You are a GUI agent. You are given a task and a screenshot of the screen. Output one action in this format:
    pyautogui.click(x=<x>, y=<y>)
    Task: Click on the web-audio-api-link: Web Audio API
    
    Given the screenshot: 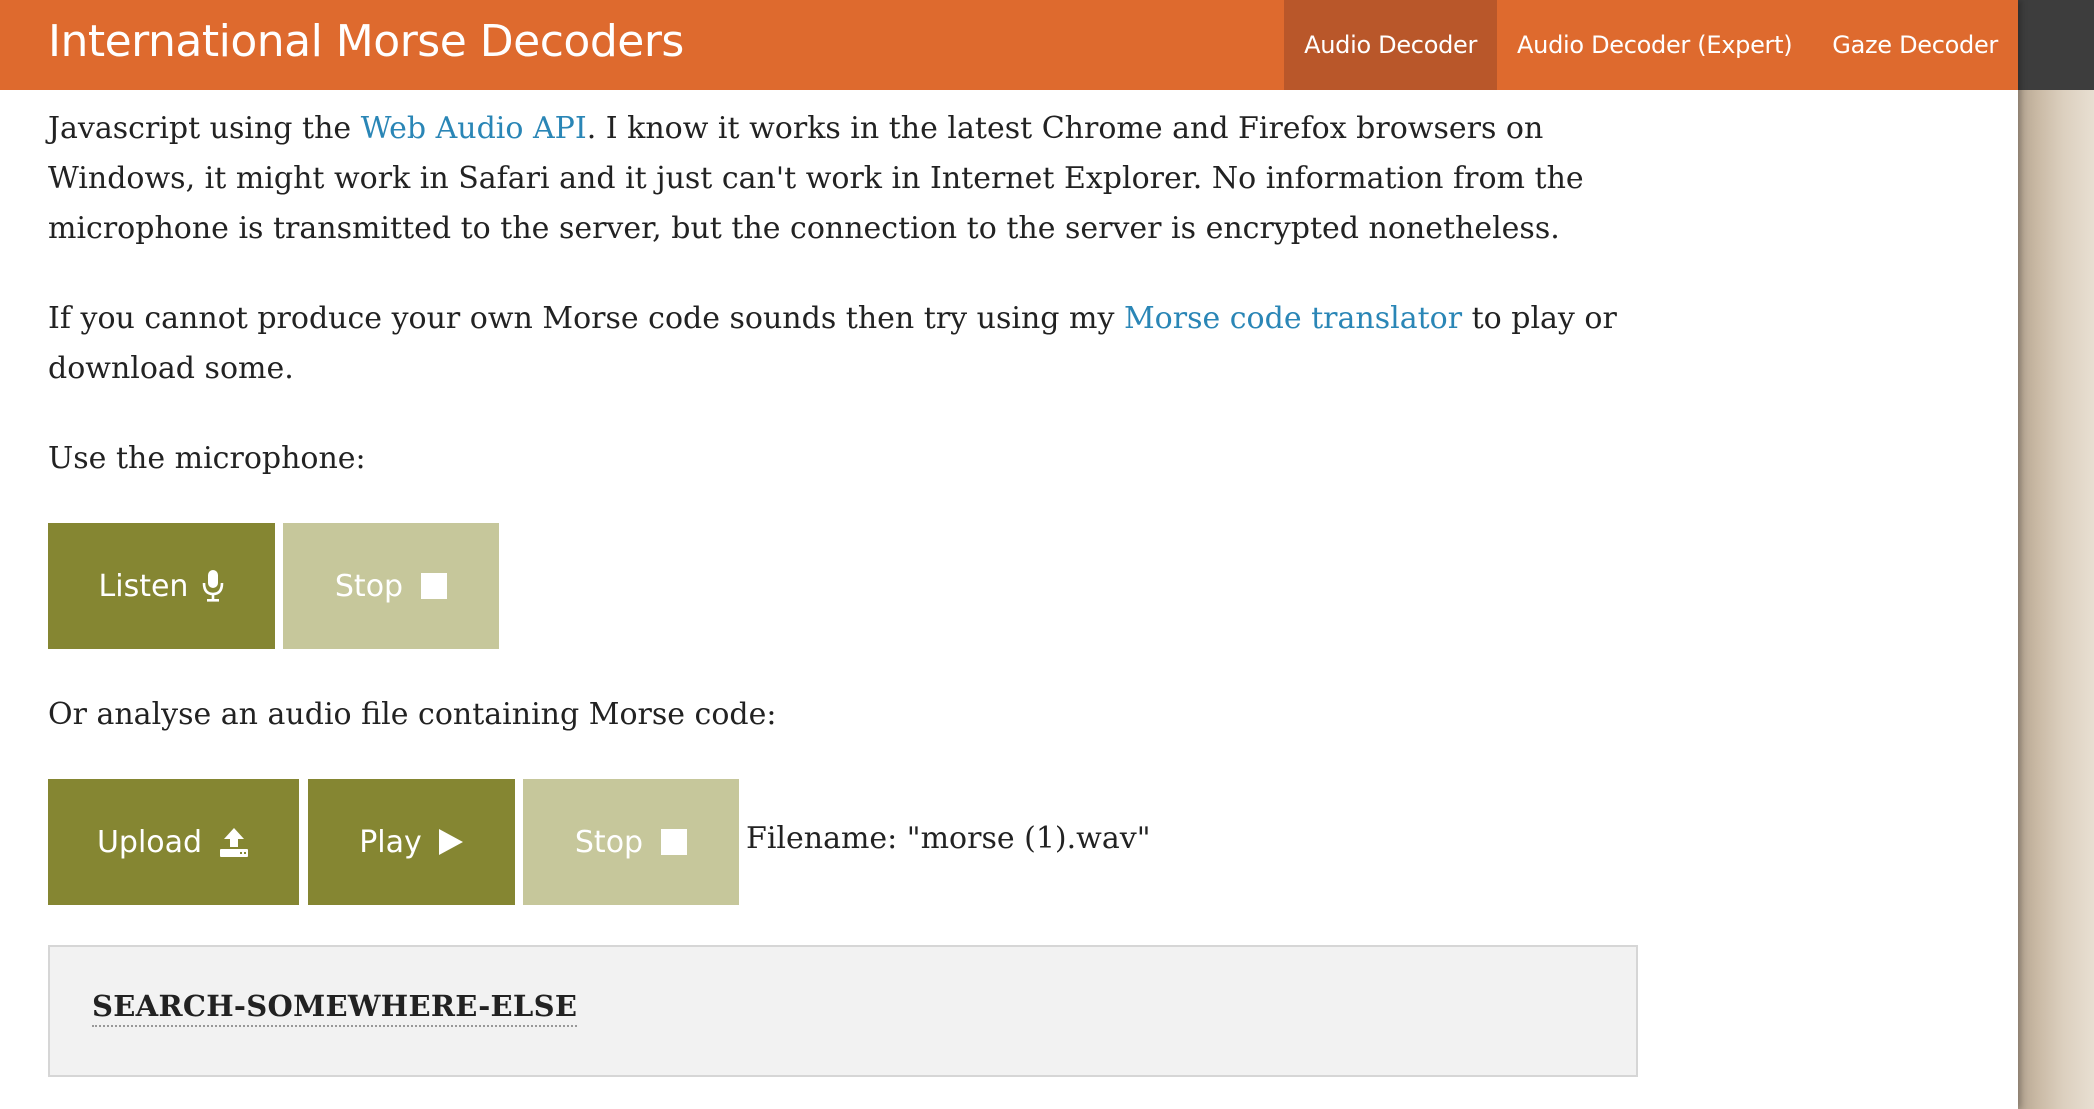 What is the action you would take?
    pyautogui.click(x=474, y=128)
    